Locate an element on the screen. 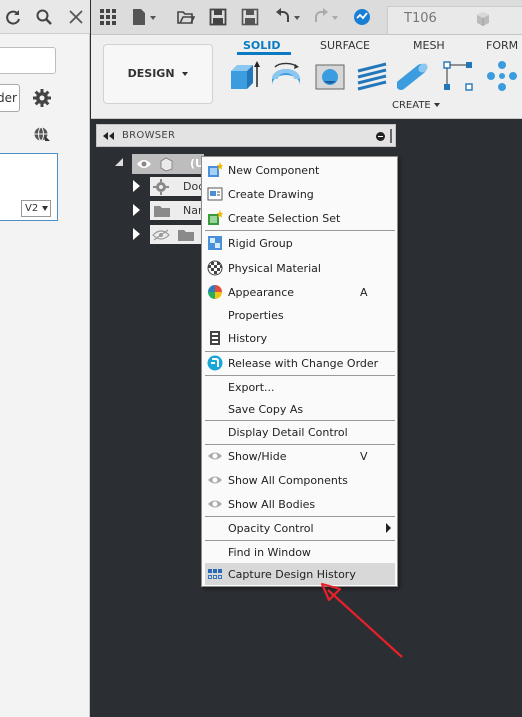 This screenshot has width=522, height=717. history-icon is located at coordinates (215, 338).